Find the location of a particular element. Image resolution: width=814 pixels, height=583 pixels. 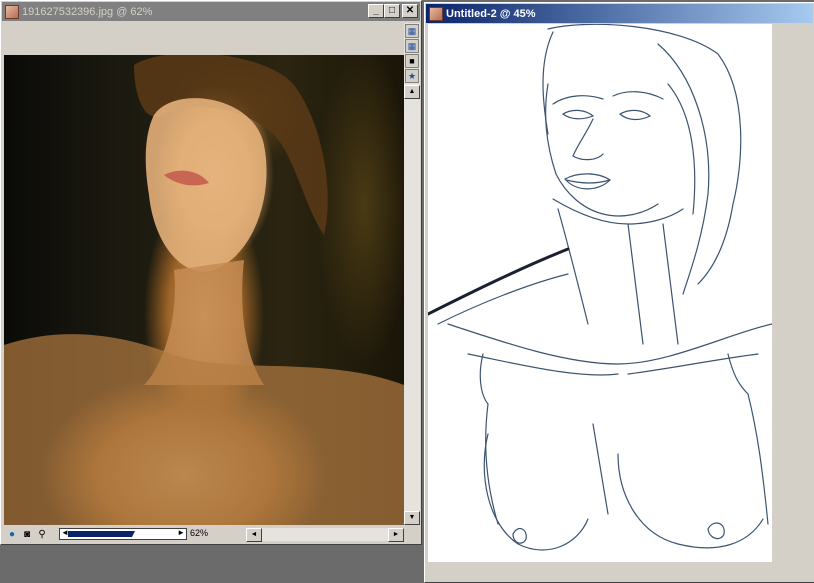

scroll-up-button: ▲ is located at coordinates (412, 92).